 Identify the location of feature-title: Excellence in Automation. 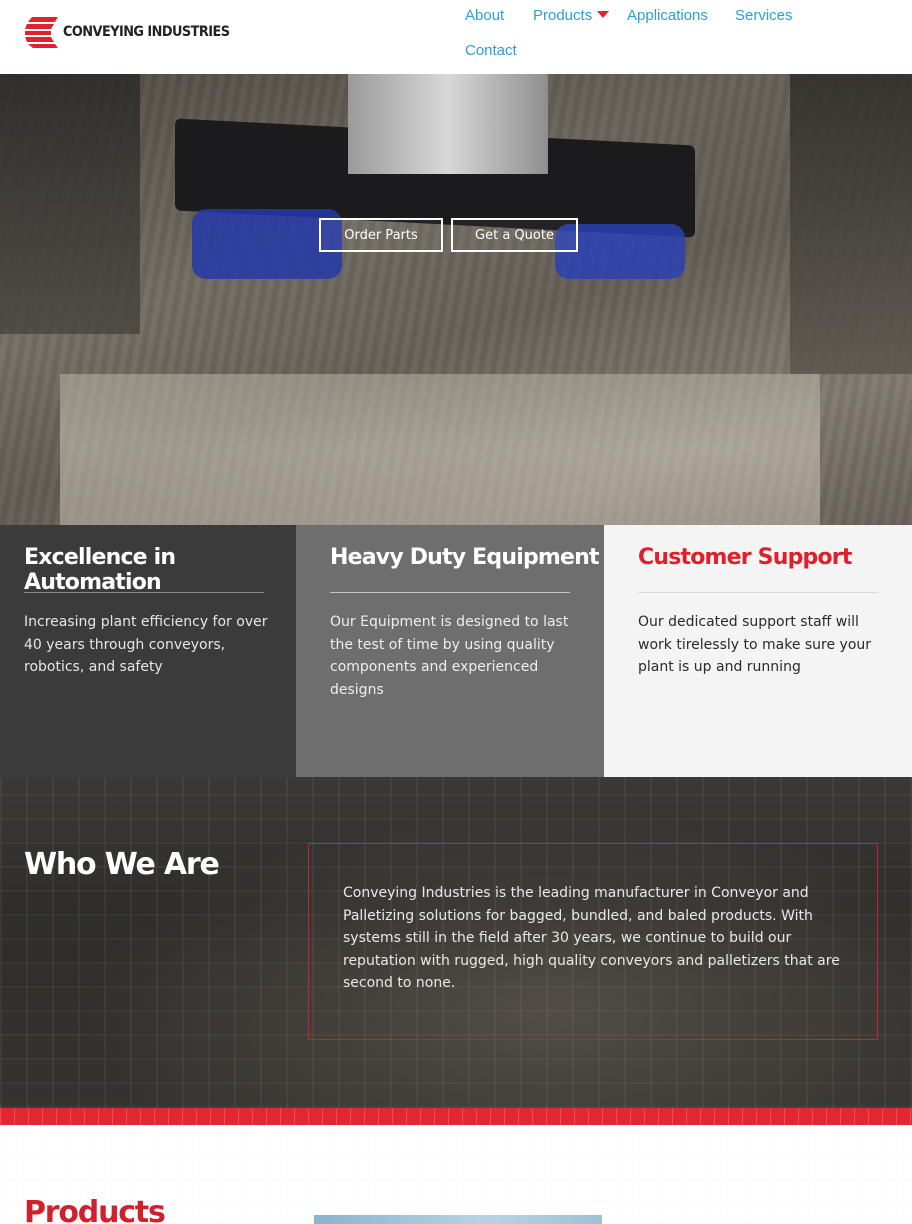
(100, 570).